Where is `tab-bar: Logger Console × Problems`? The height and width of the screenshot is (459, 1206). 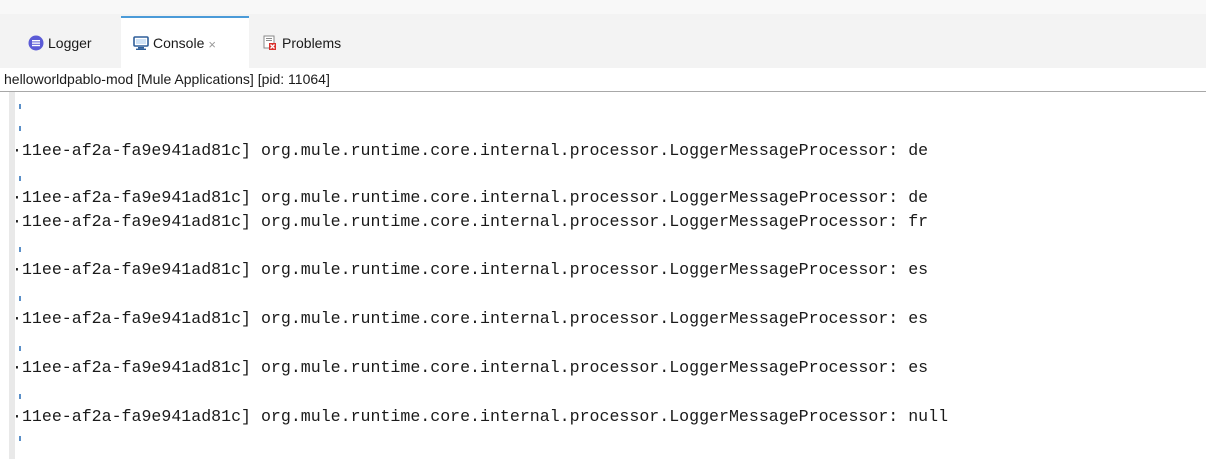
tab-bar: Logger Console × Problems is located at coordinates (603, 34).